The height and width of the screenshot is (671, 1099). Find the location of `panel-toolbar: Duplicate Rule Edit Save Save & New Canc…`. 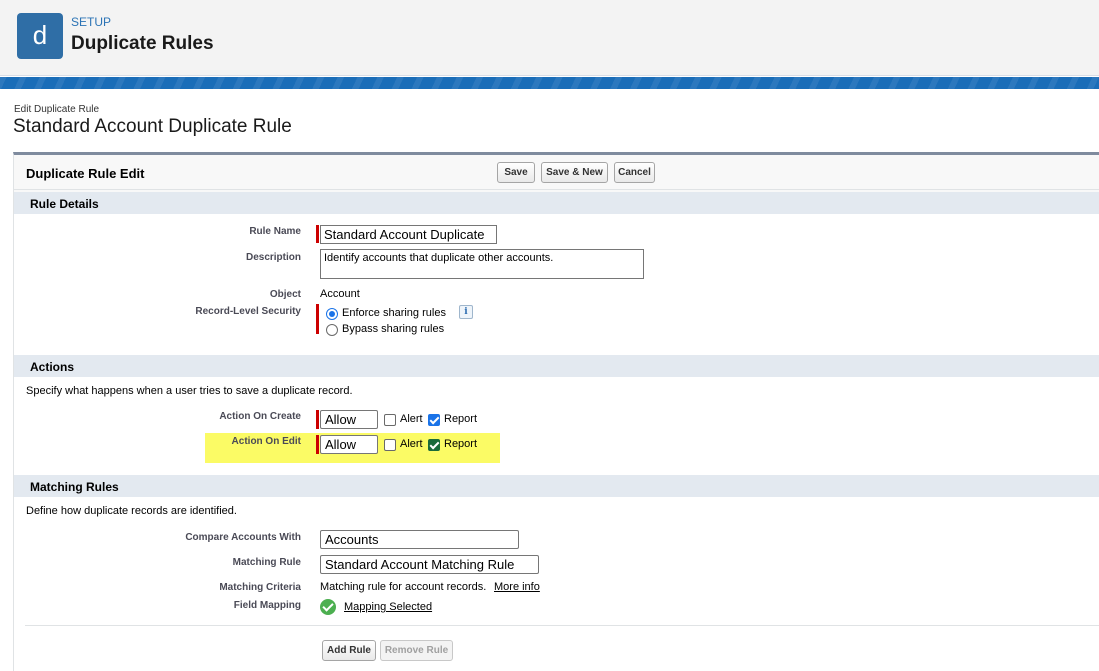

panel-toolbar: Duplicate Rule Edit Save Save & New Canc… is located at coordinates (556, 172).